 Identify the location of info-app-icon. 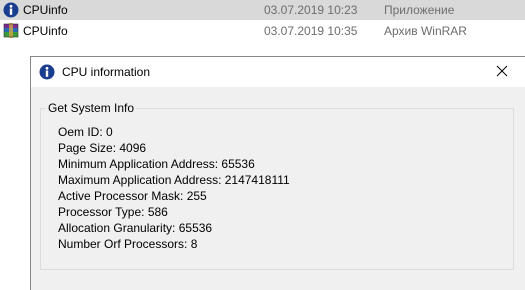
(11, 10).